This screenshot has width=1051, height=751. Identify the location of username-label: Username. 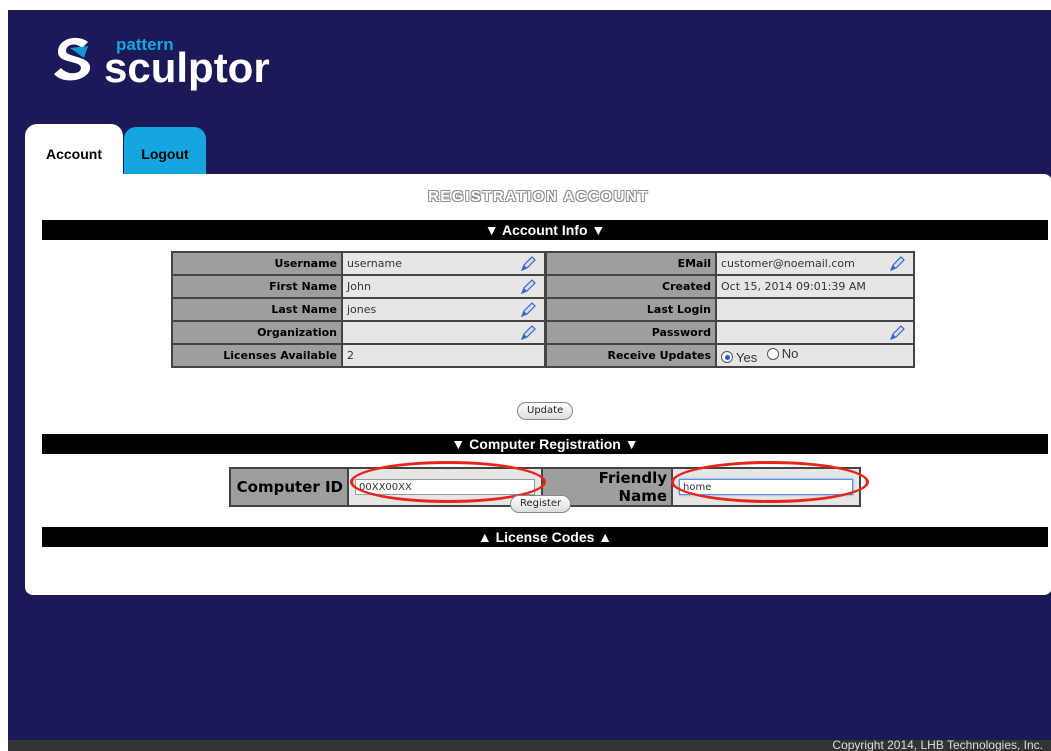
(257, 263).